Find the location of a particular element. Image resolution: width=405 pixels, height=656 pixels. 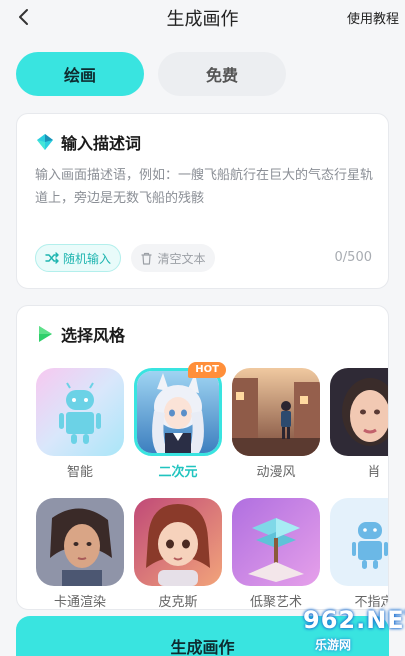

style-thumb-cartoon-render is located at coordinates (80, 542).